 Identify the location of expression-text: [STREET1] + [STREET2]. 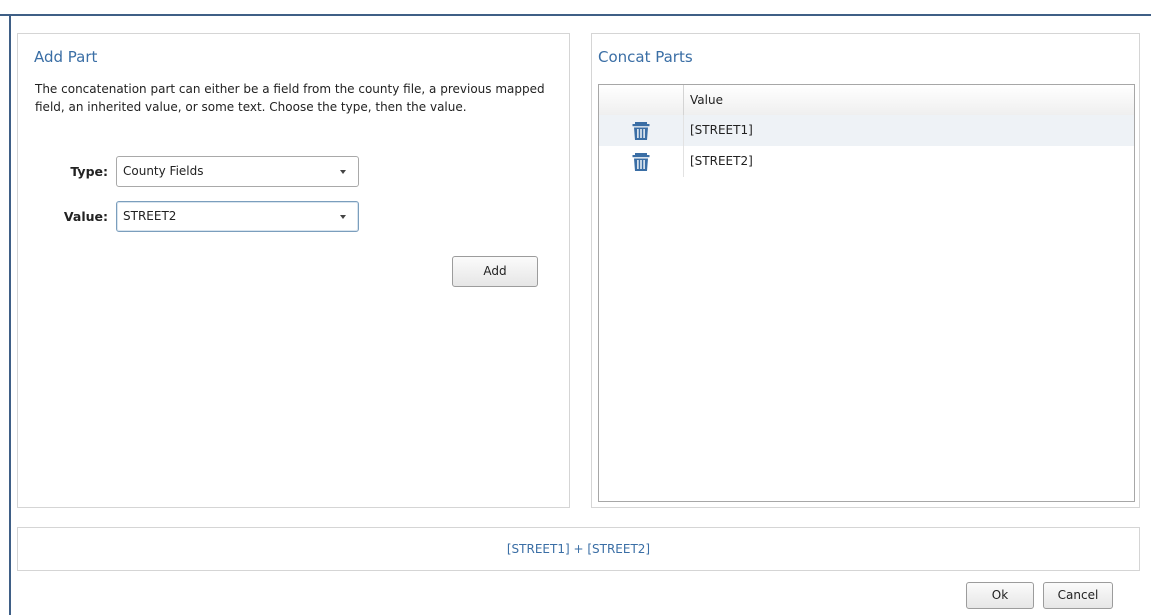
(578, 549).